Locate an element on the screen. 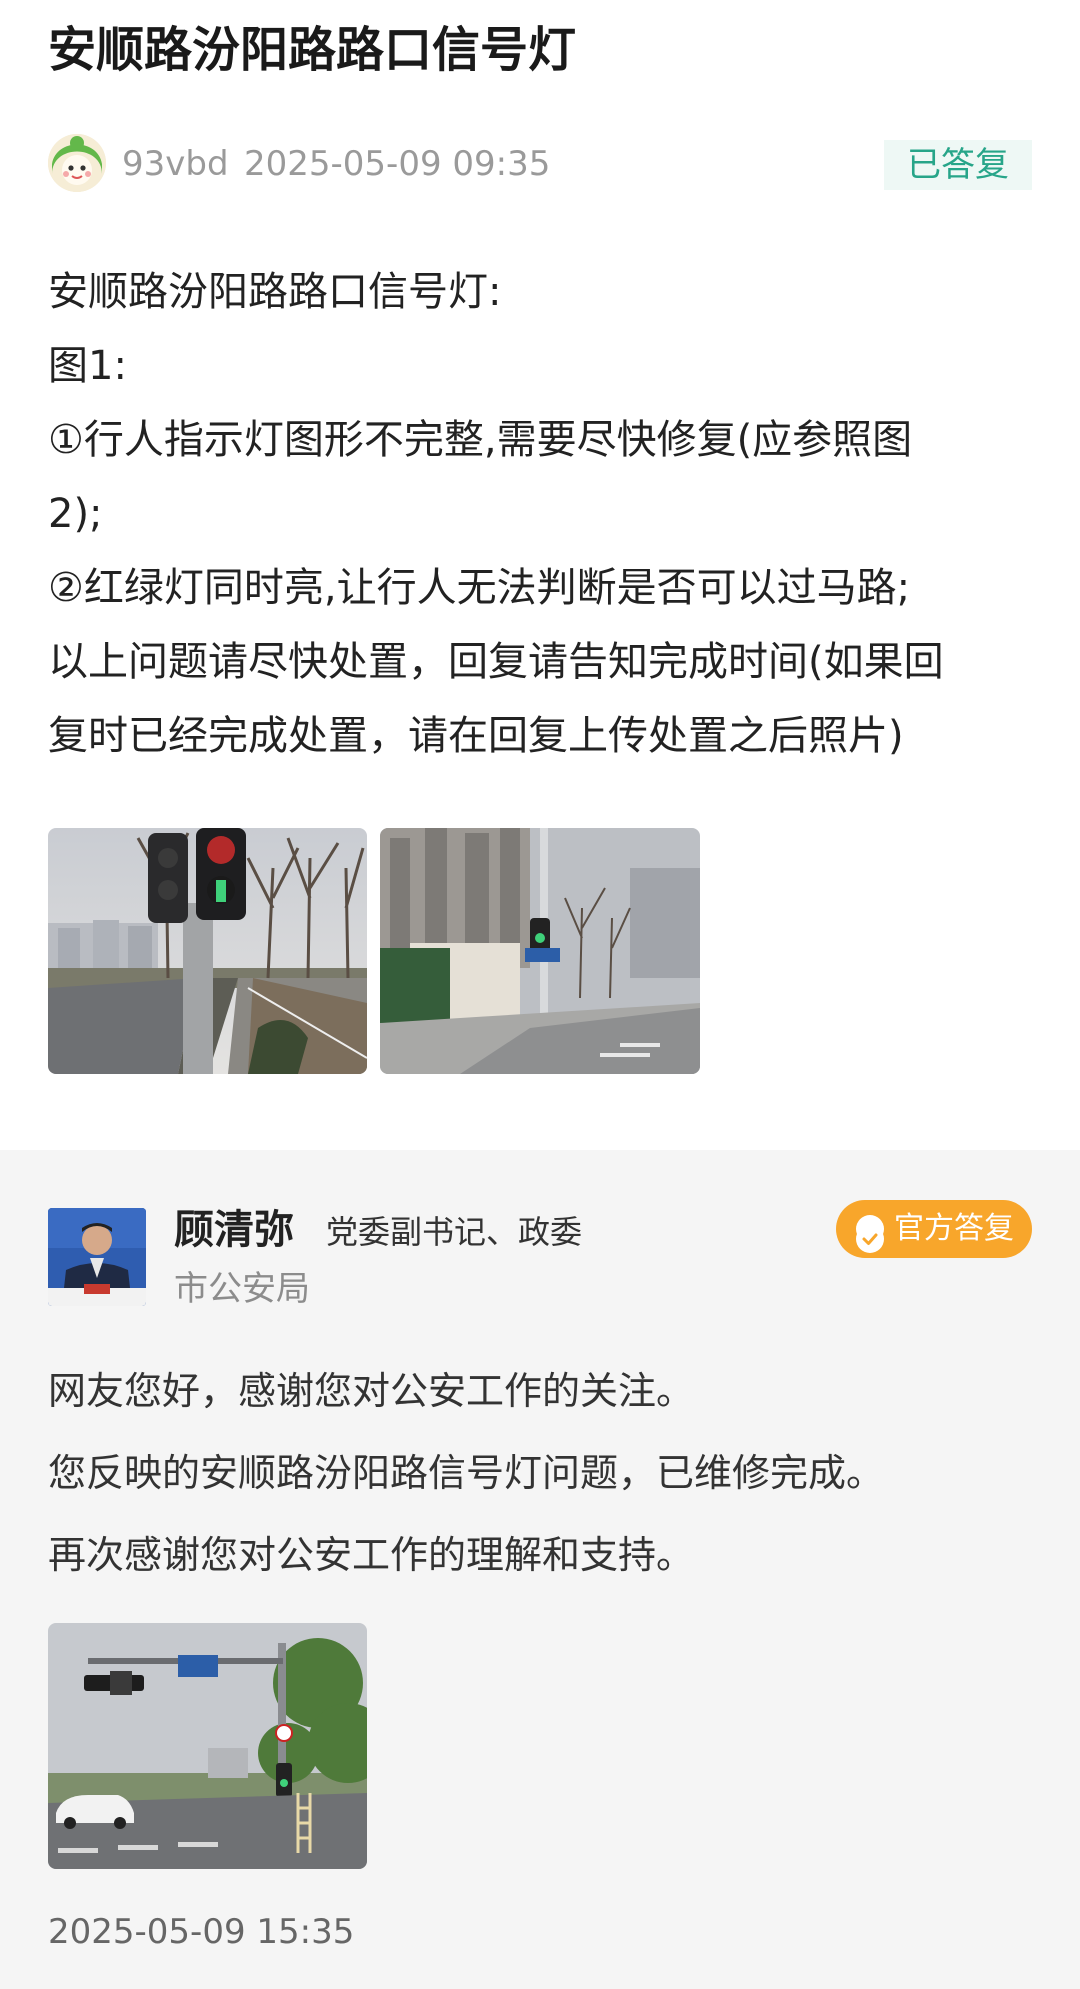  reply-photo is located at coordinates (207, 1746).